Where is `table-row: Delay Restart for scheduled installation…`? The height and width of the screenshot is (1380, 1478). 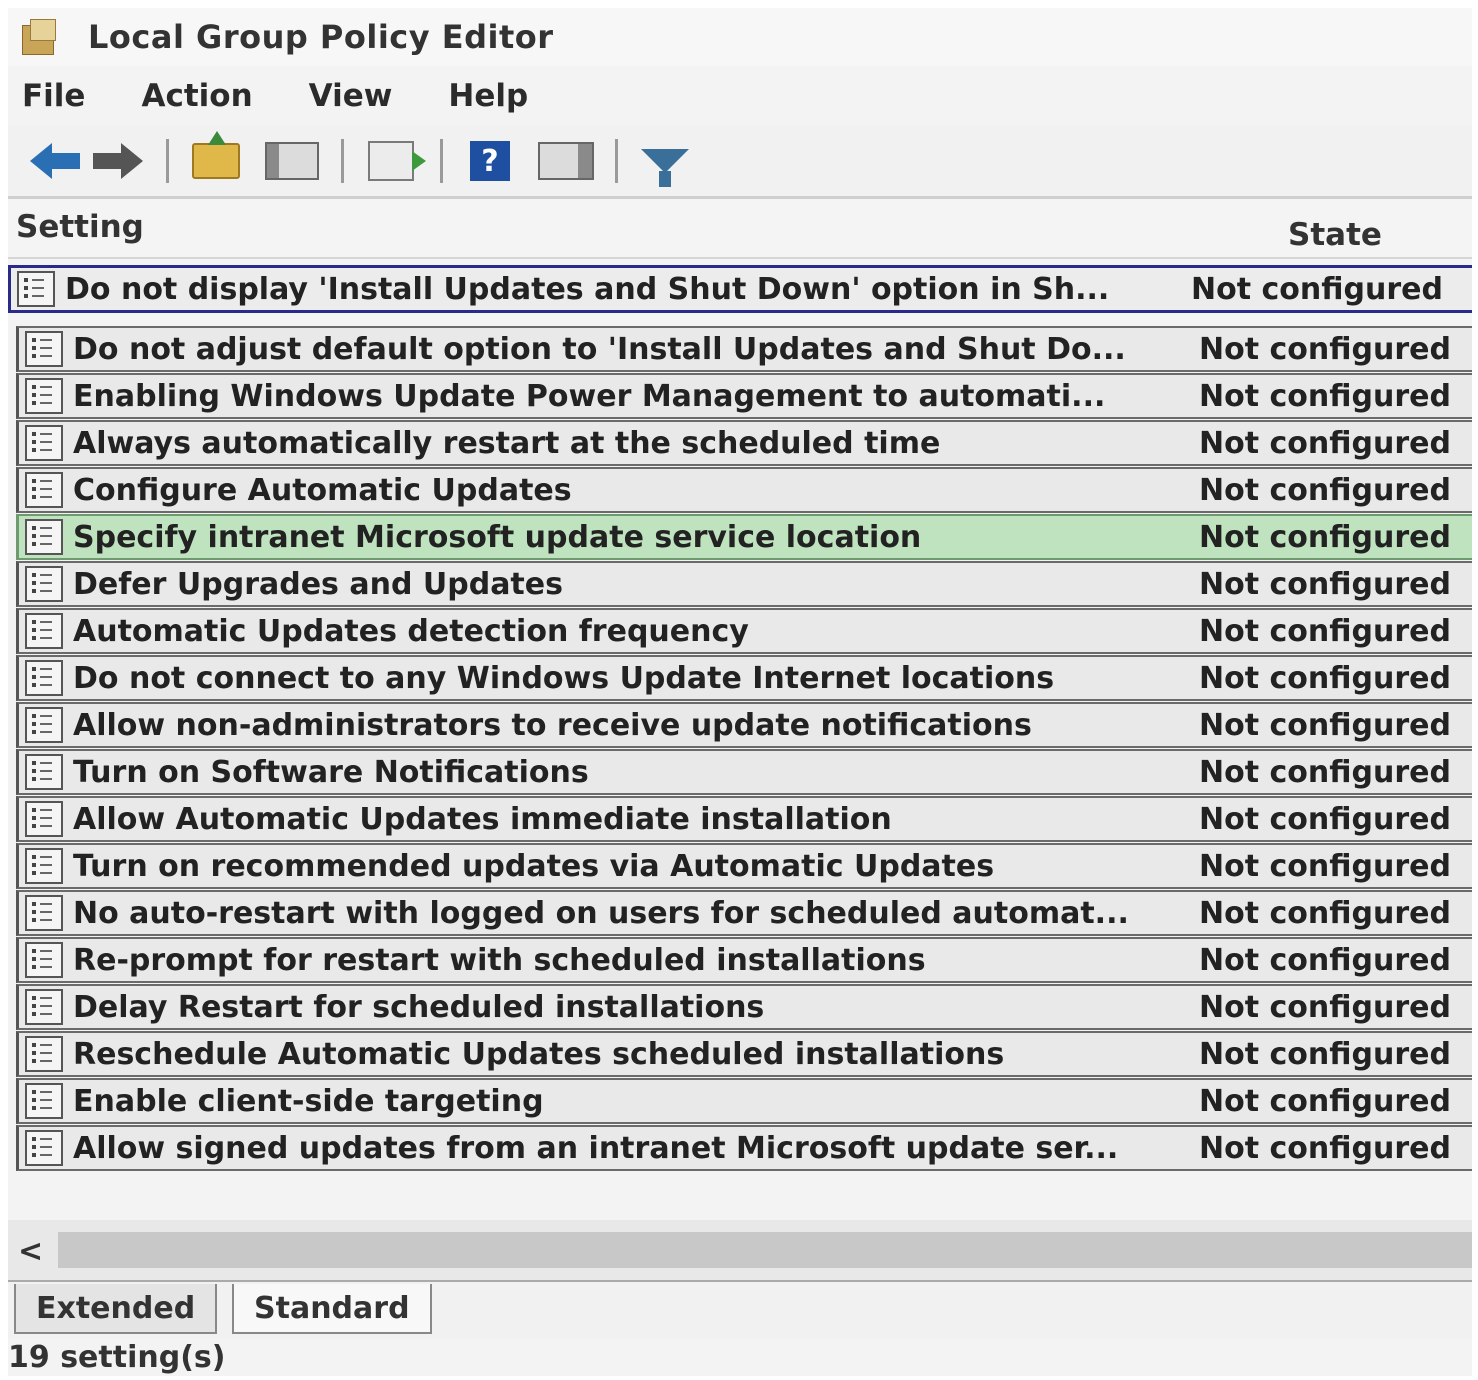 table-row: Delay Restart for scheduled installation… is located at coordinates (744, 1007).